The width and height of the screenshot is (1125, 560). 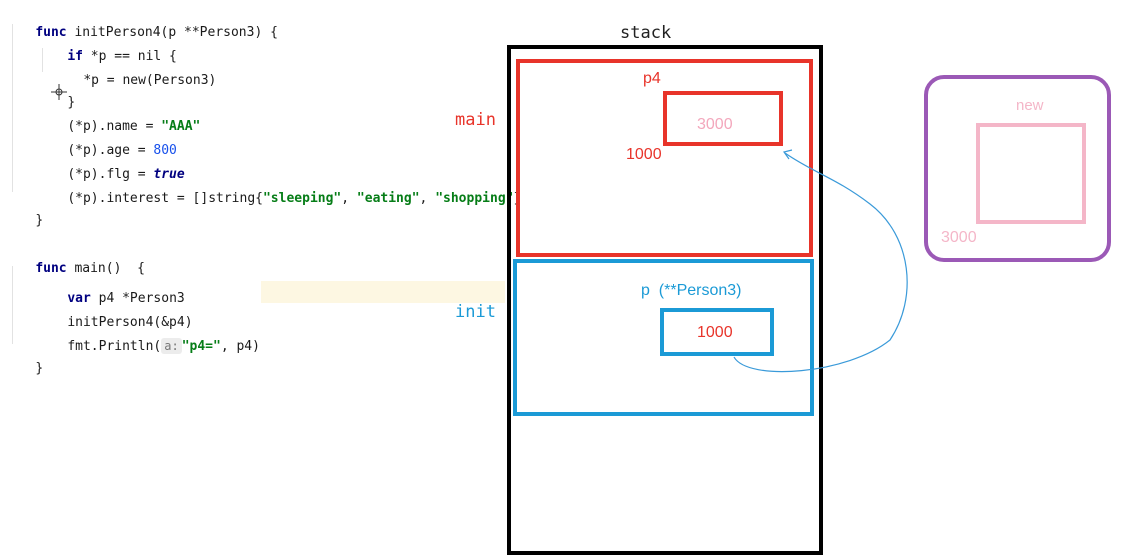 I want to click on p4-inner-value: 3000, so click(x=715, y=124).